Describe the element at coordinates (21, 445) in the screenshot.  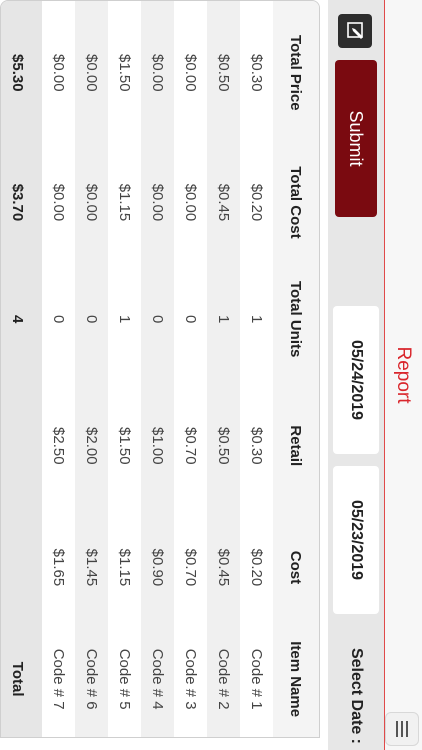
I see `total-retail-empty` at that location.